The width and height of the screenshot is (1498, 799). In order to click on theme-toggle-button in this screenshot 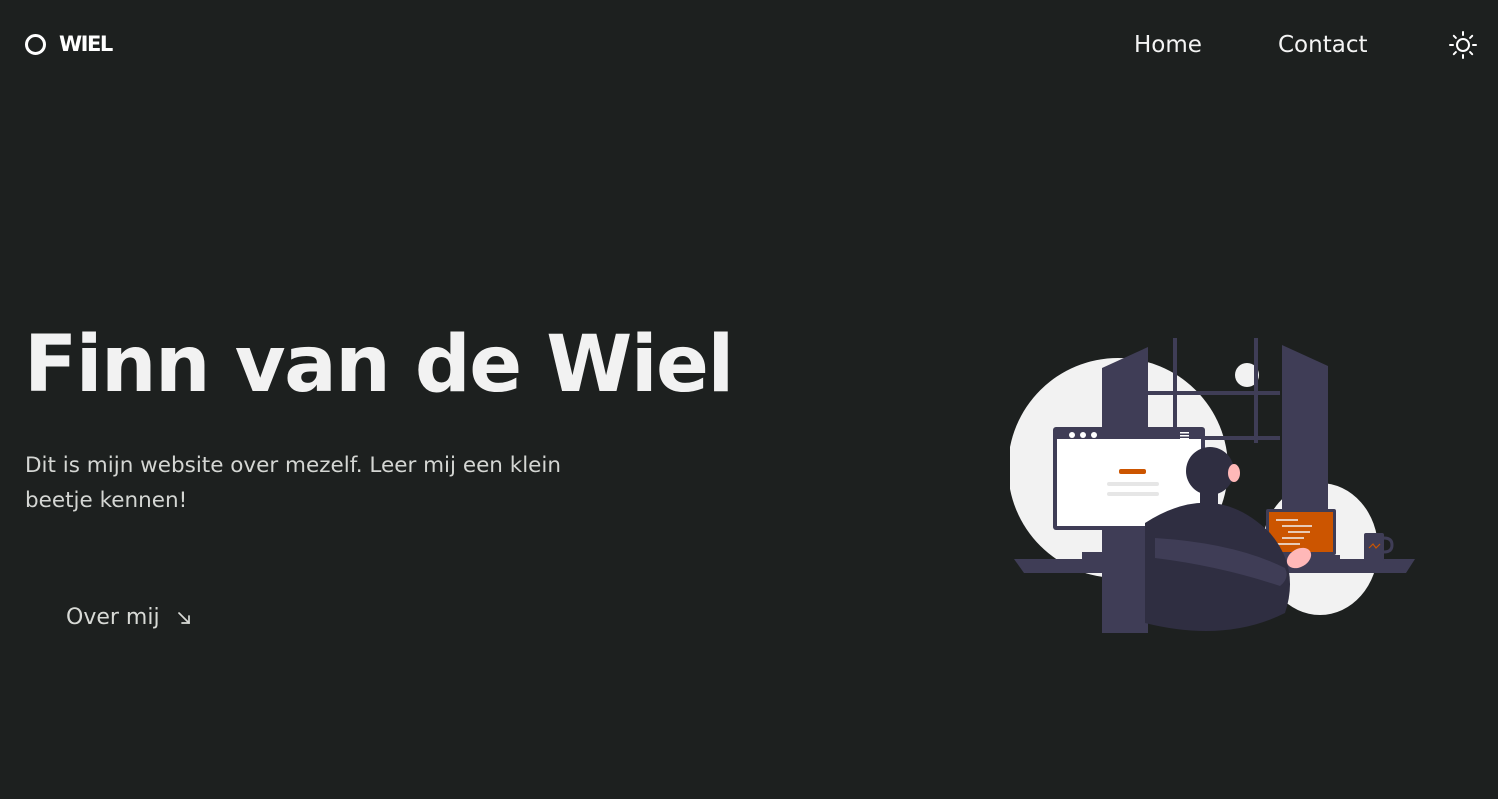, I will do `click(1463, 45)`.